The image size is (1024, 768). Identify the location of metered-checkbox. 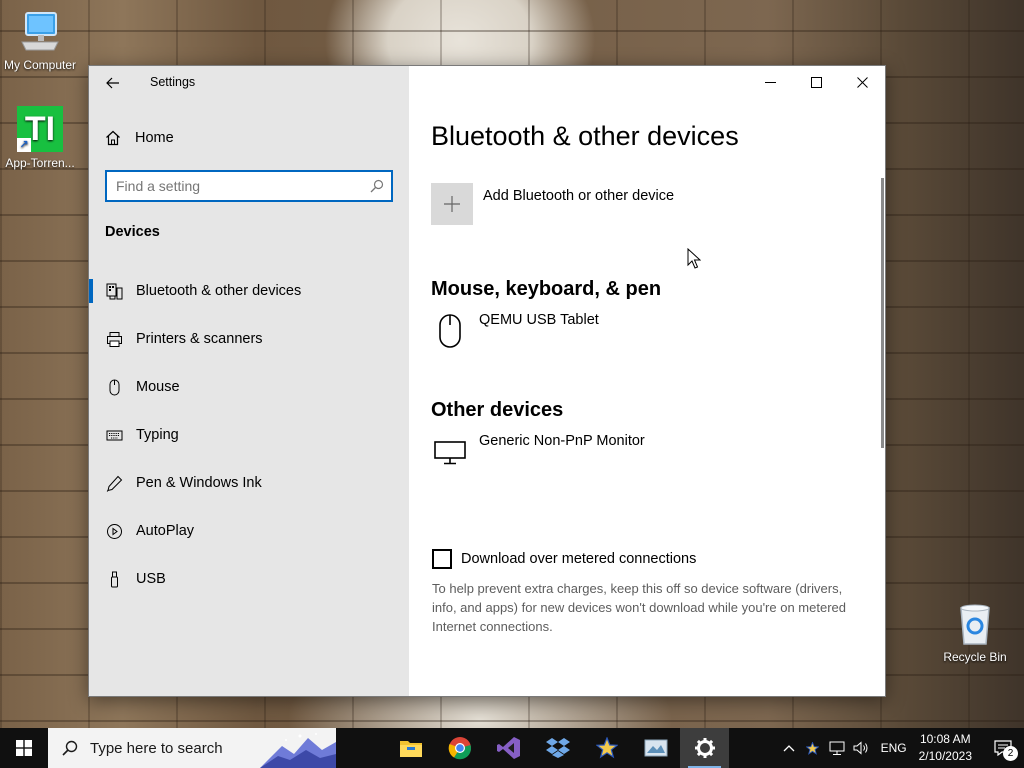
(442, 559).